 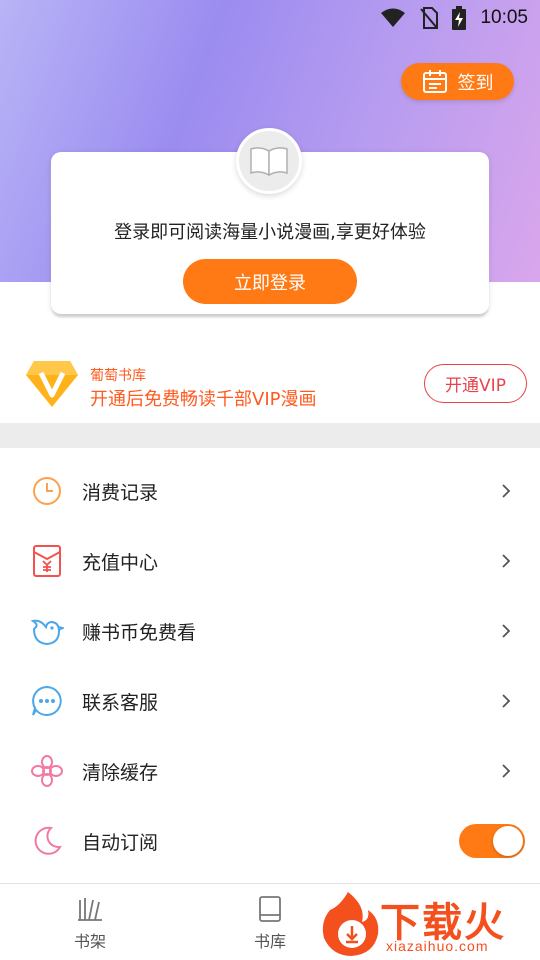 What do you see at coordinates (270, 18) in the screenshot?
I see `status-bar: 10:05` at bounding box center [270, 18].